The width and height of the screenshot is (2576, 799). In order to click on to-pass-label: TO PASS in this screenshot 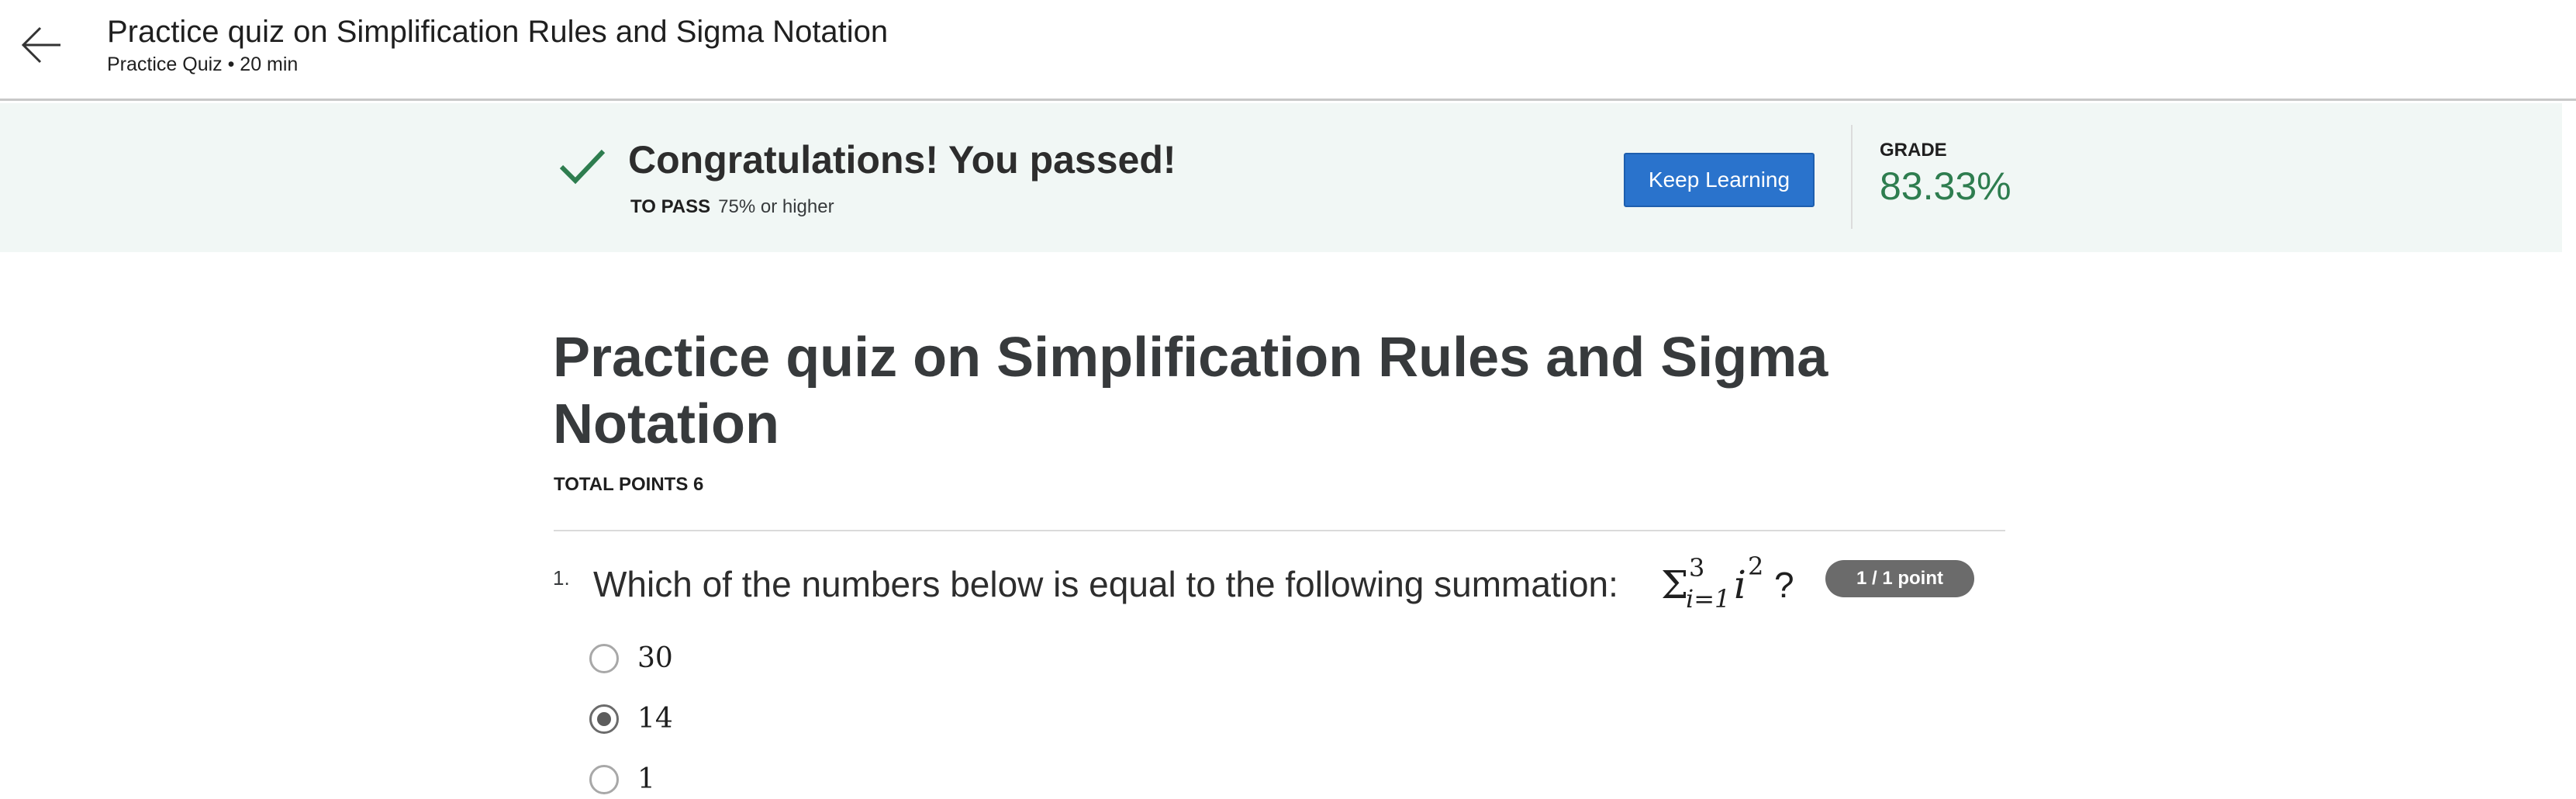, I will do `click(671, 207)`.